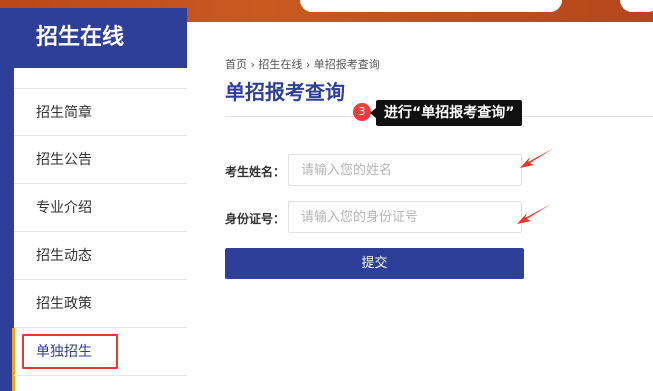 This screenshot has width=653, height=391. I want to click on sidebar-item-label: 招生简章, so click(64, 113).